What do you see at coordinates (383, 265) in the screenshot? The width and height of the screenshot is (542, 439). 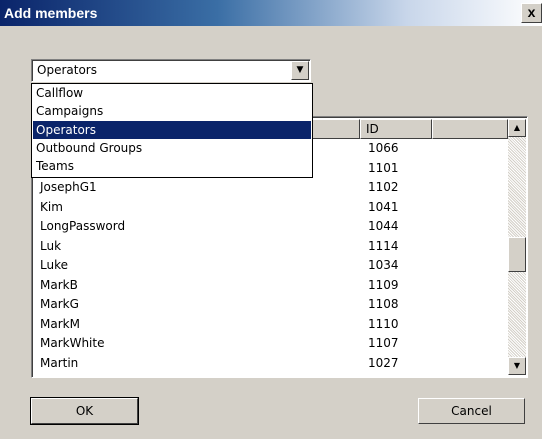 I see `member-id: 1034` at bounding box center [383, 265].